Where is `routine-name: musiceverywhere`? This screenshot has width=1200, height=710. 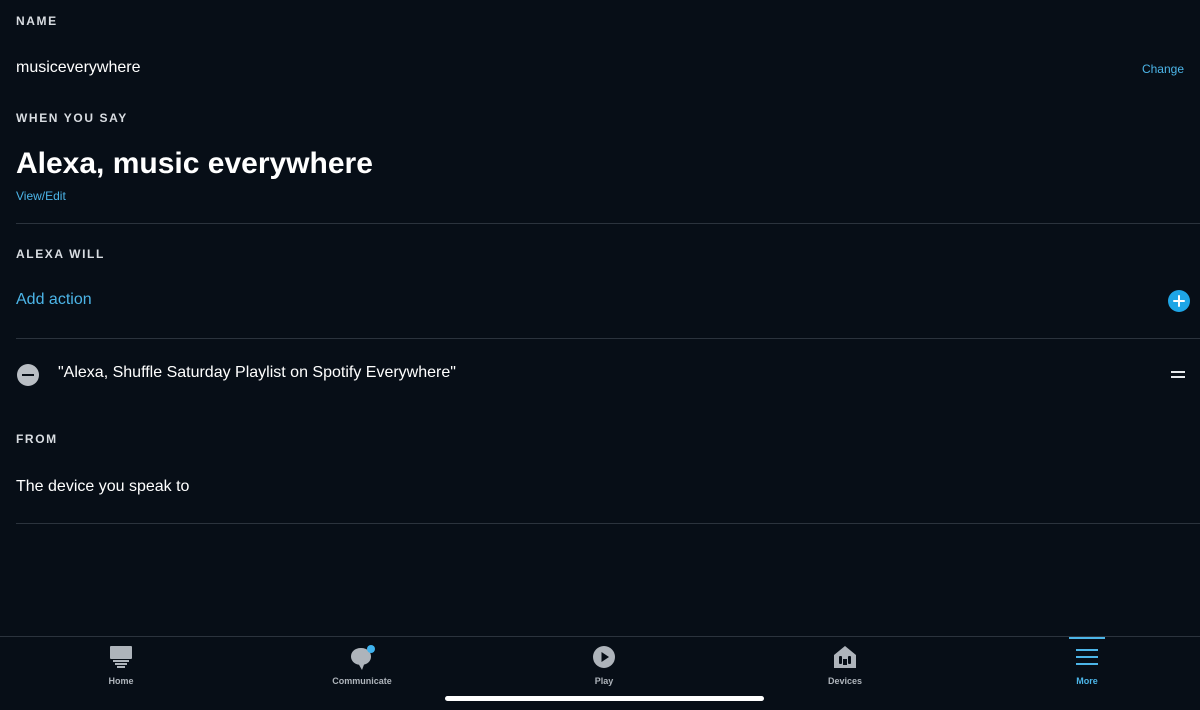
routine-name: musiceverywhere is located at coordinates (78, 67).